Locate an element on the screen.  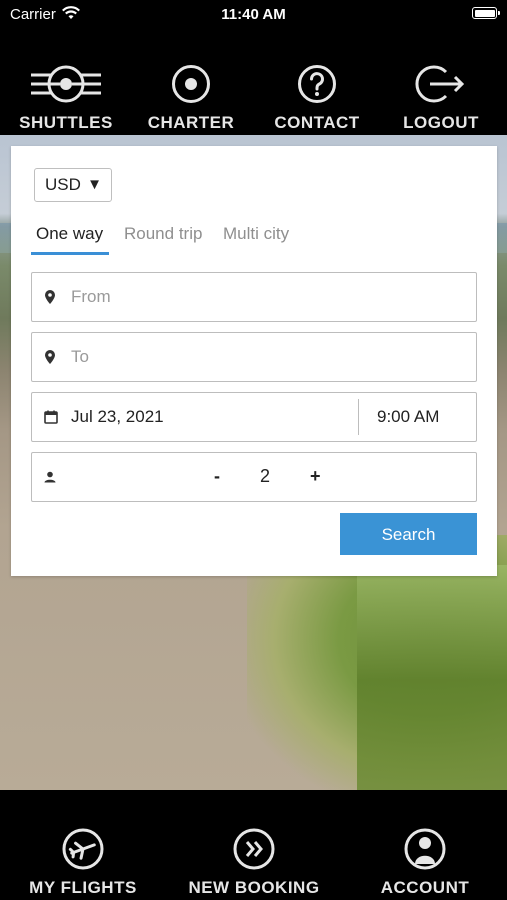
nav-label: CHARTER is located at coordinates (191, 122).